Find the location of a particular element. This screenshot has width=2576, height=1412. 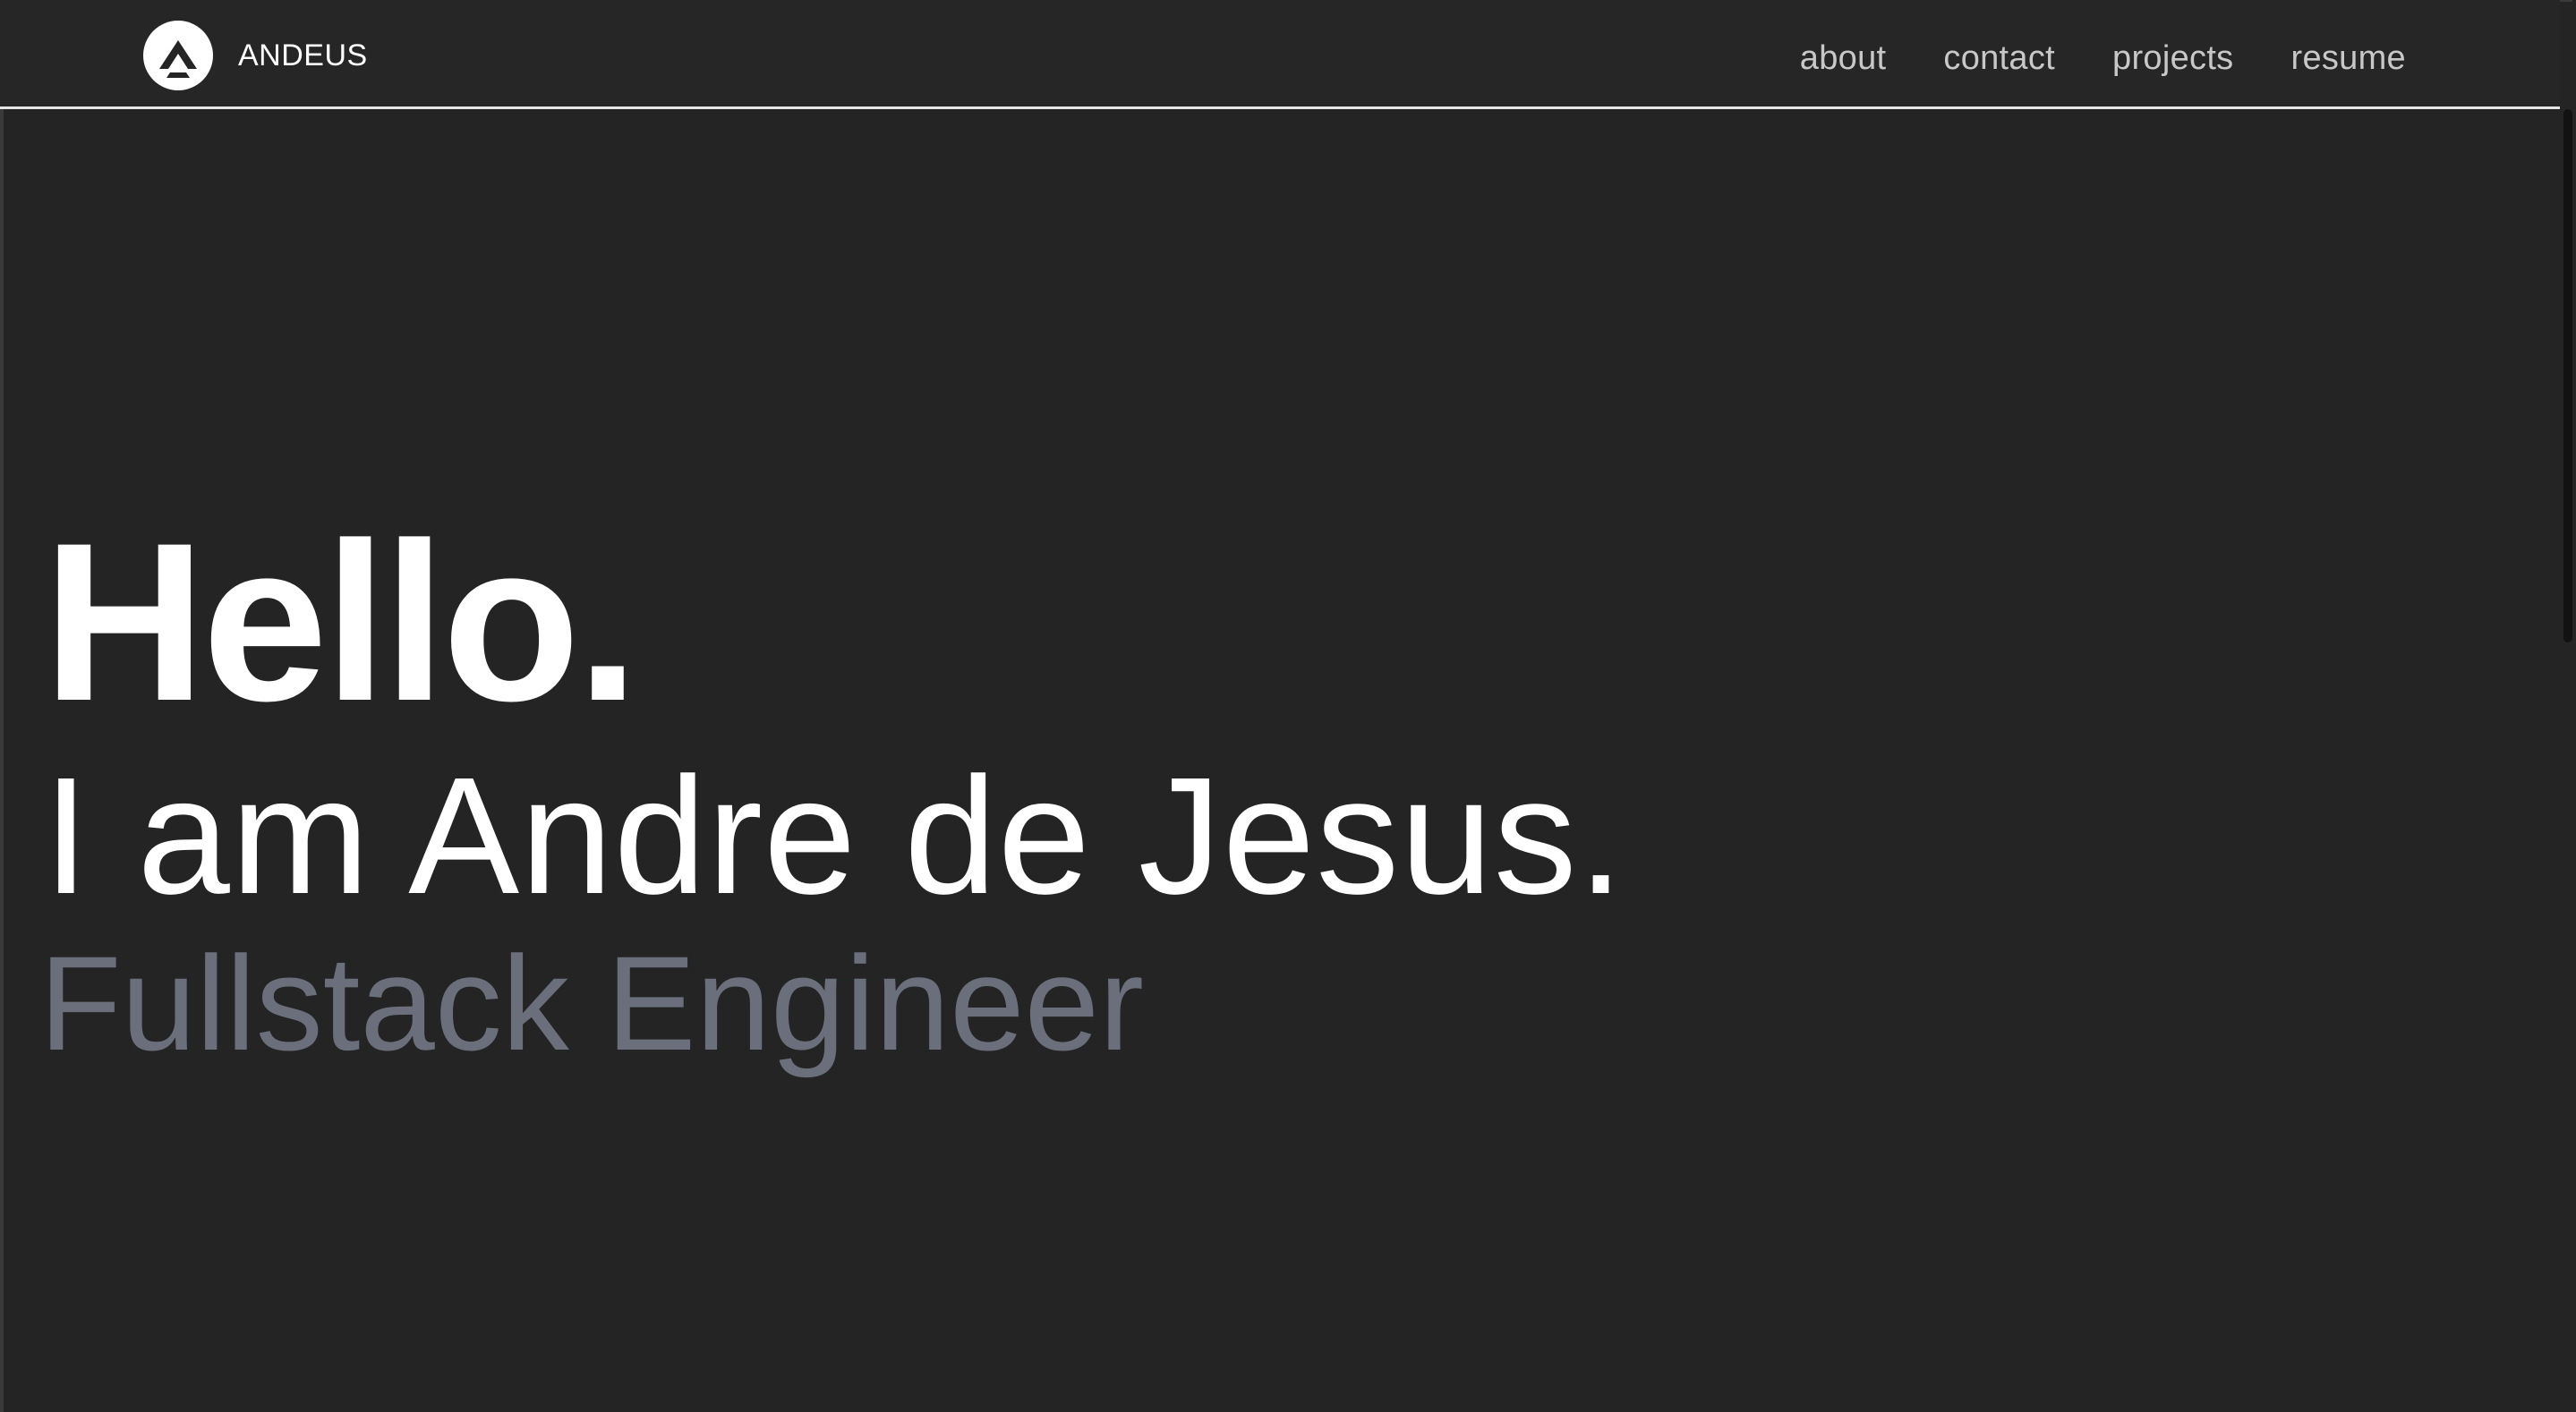

nav-link-projects: projects is located at coordinates (2172, 59).